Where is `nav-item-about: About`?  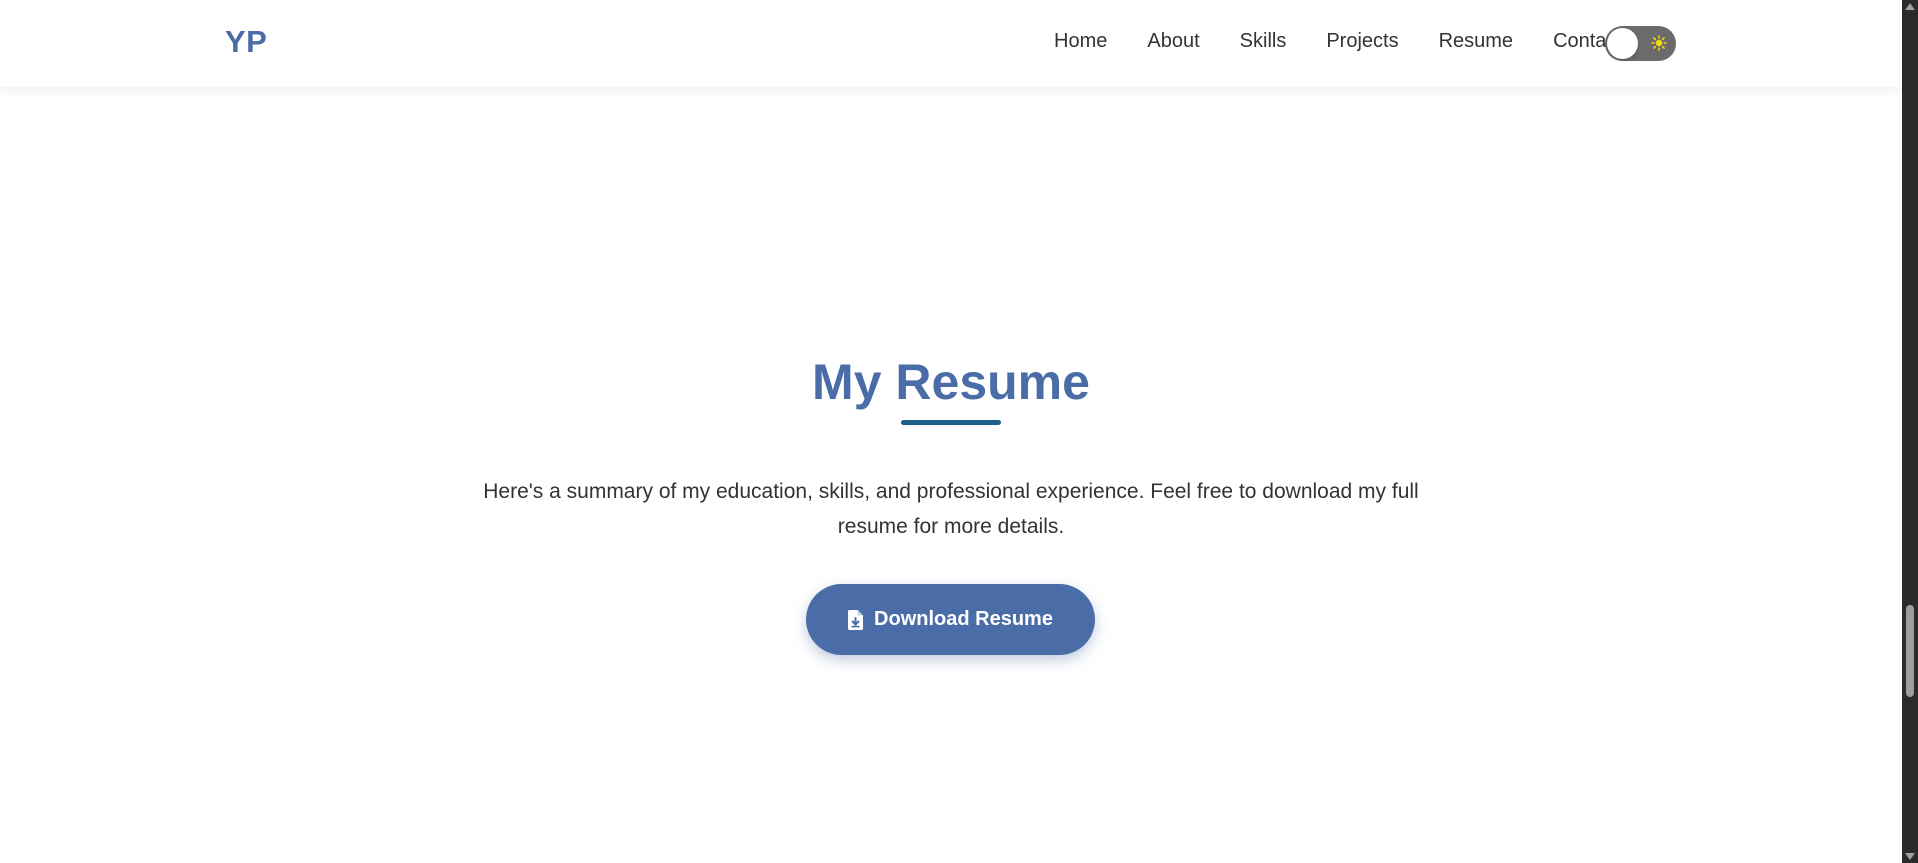
nav-item-about: About is located at coordinates (1173, 41).